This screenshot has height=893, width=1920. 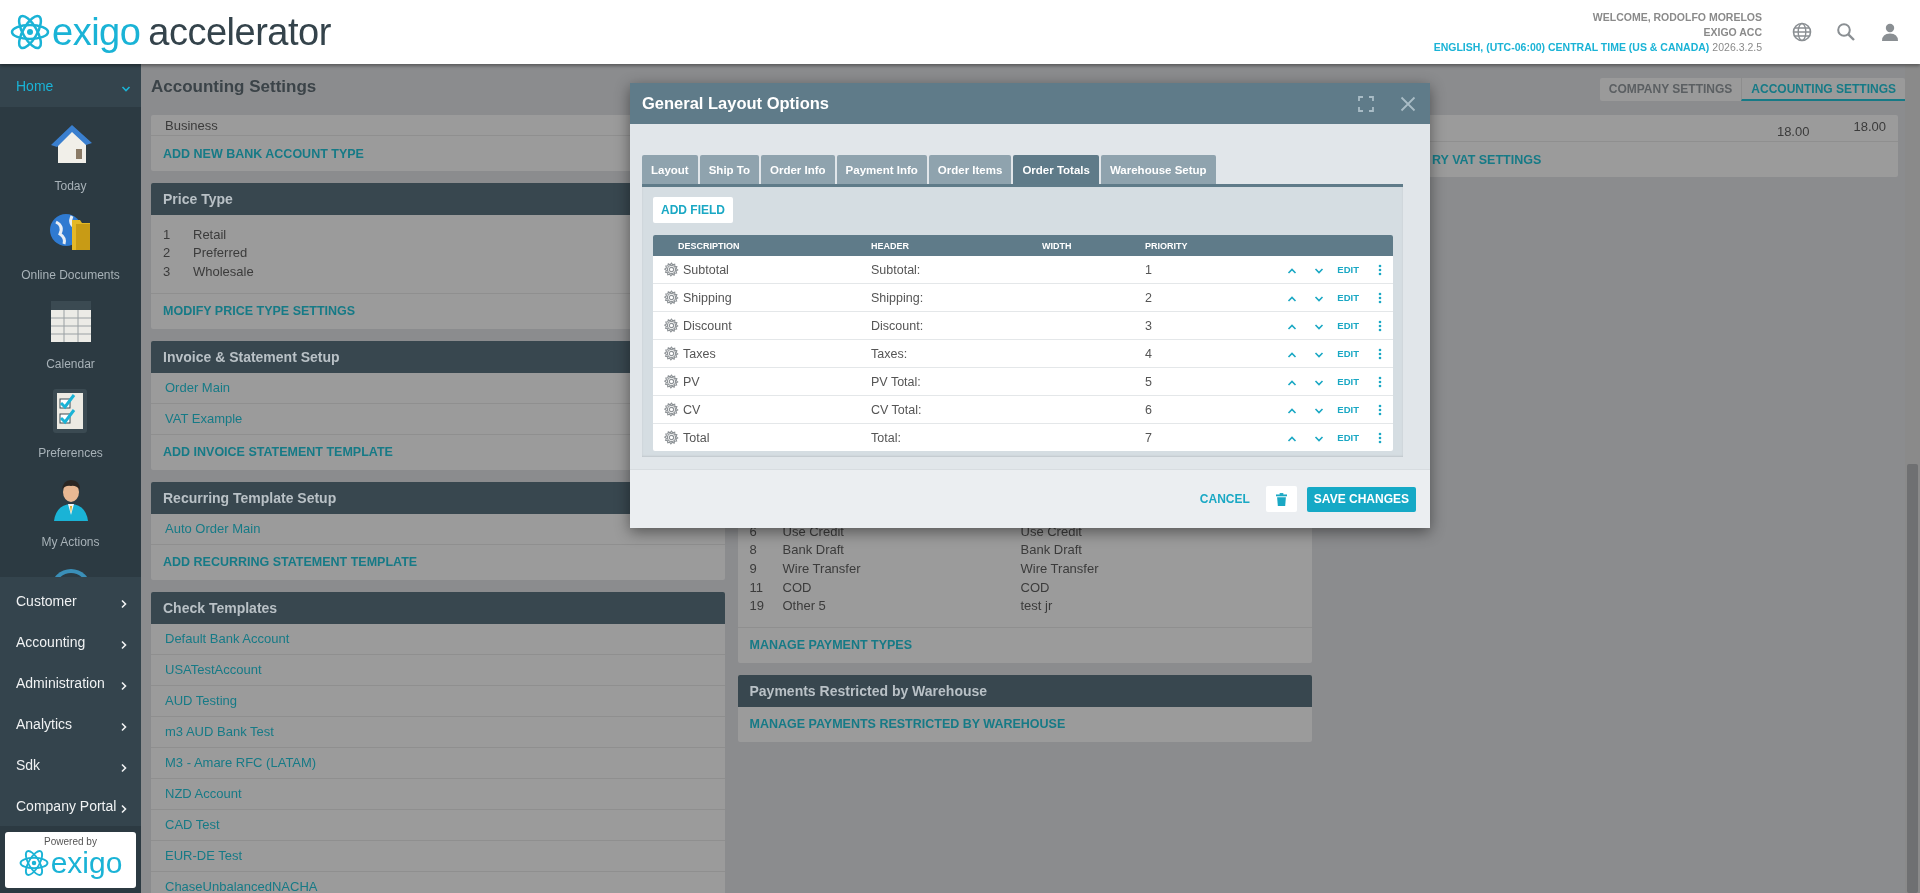 I want to click on table-cell-text: 6, so click(x=1149, y=409).